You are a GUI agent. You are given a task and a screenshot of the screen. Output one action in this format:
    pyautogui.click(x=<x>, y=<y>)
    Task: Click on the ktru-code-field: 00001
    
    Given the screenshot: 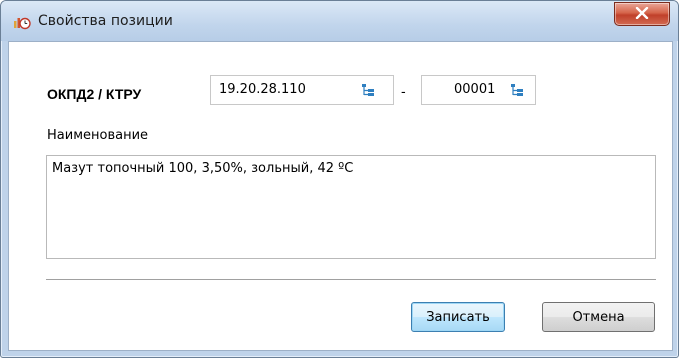 What is the action you would take?
    pyautogui.click(x=478, y=90)
    